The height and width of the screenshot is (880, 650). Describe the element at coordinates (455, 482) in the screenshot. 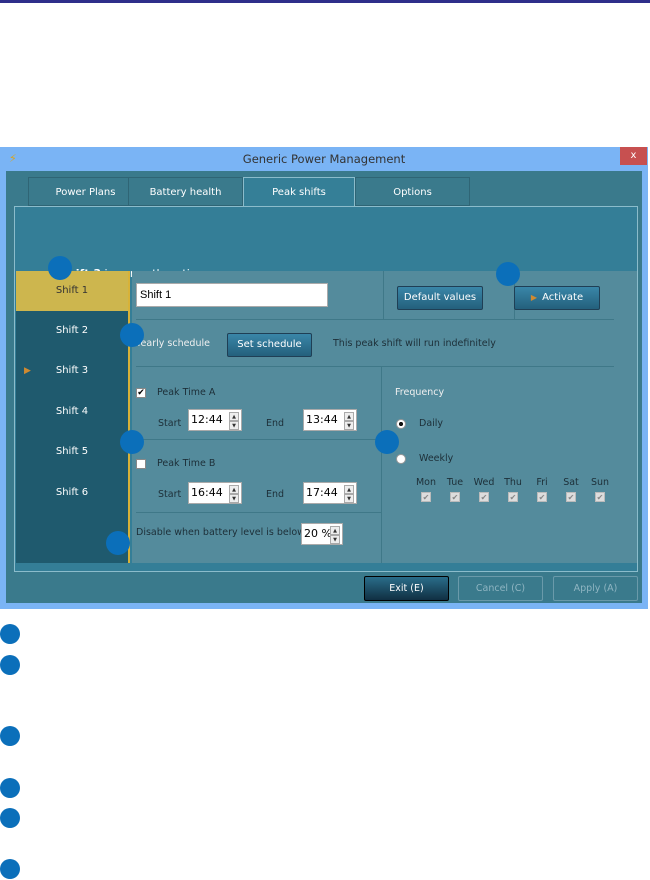

I see `weekday-label: Tue` at that location.